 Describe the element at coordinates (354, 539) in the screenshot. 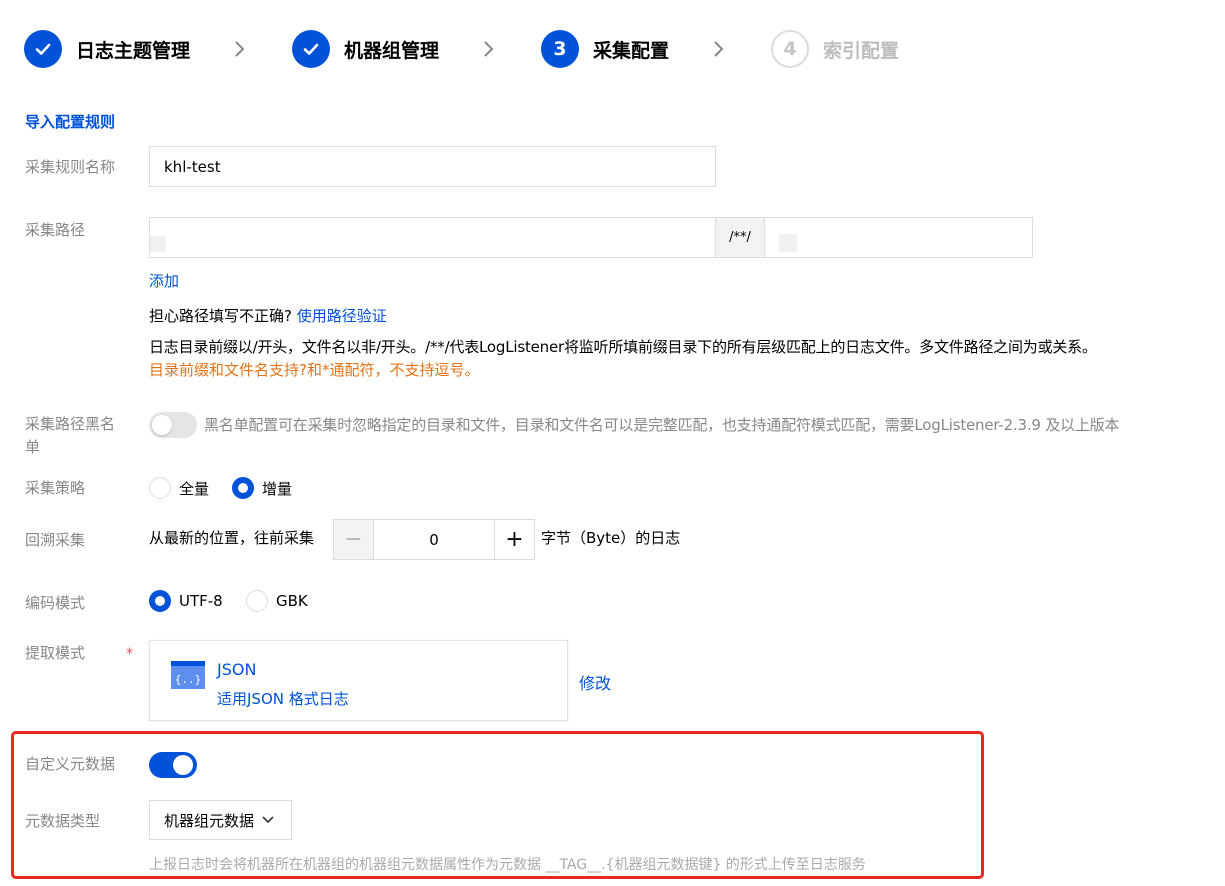

I see `minus-button: −` at that location.